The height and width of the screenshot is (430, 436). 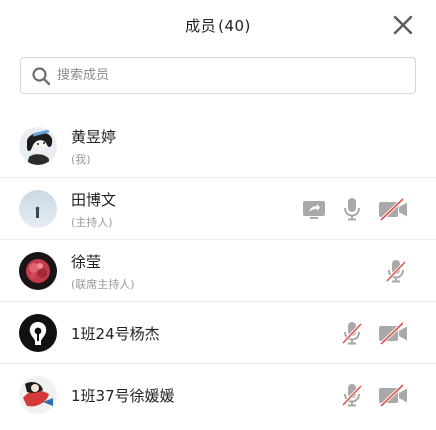 What do you see at coordinates (81, 159) in the screenshot?
I see `member-role: (我)` at bounding box center [81, 159].